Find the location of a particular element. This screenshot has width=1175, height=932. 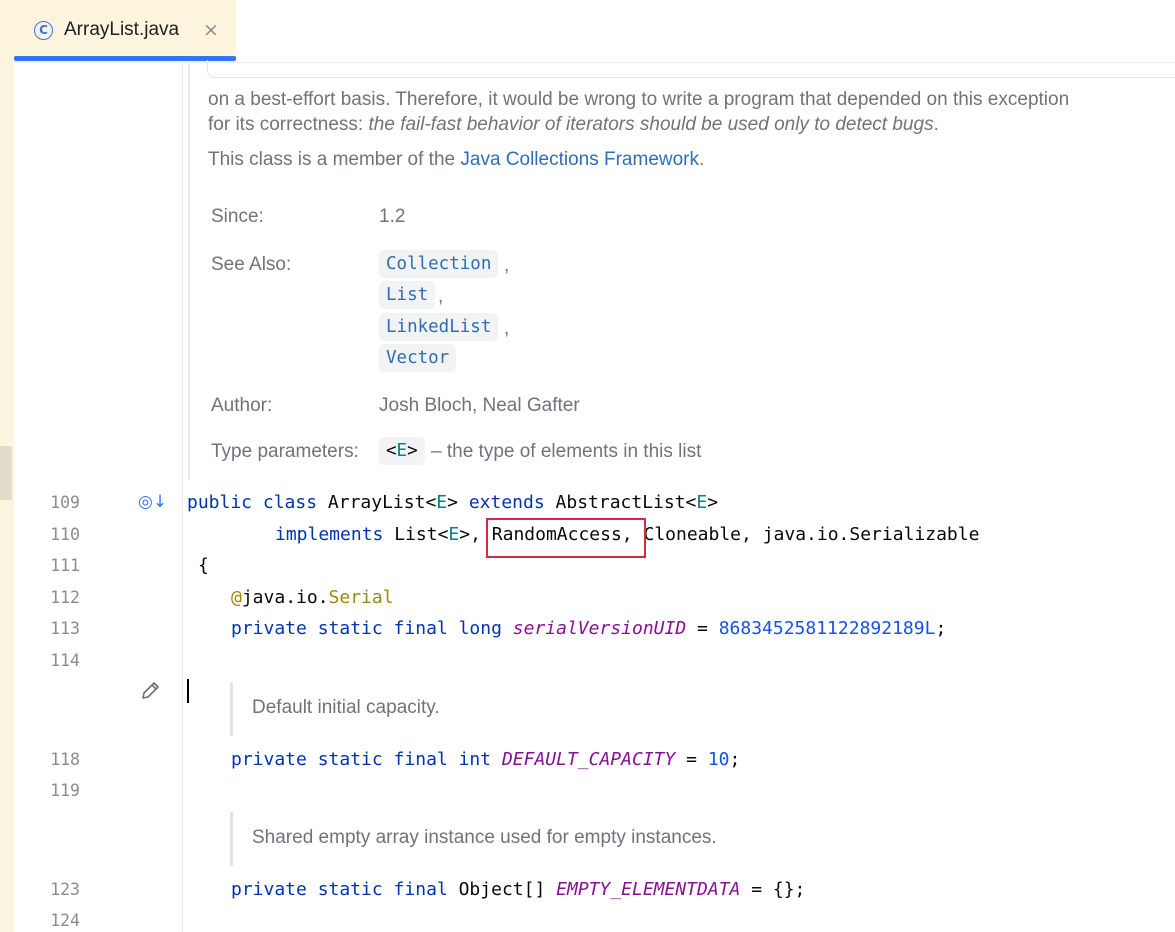

line-number: 113 is located at coordinates (65, 628).